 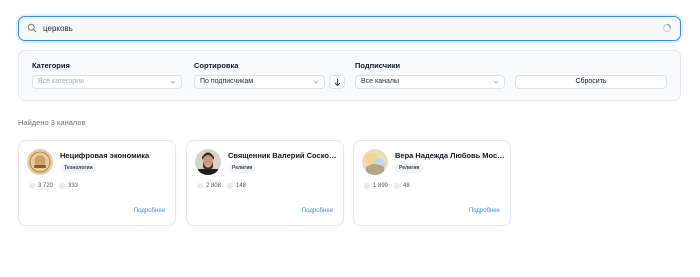 I want to click on sort-label: Сортировка, so click(x=216, y=65).